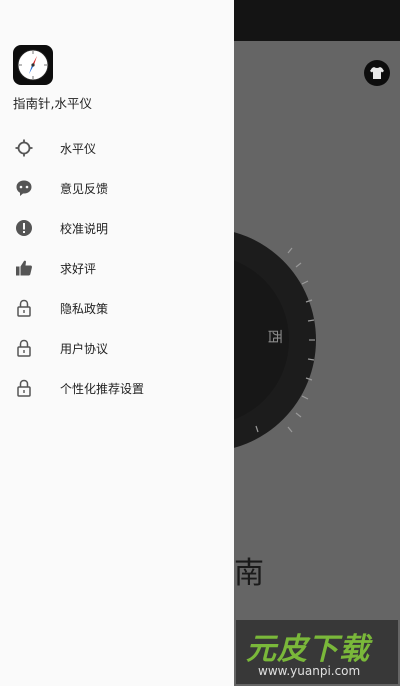  What do you see at coordinates (275, 336) in the screenshot?
I see `compass-west-label: 西` at bounding box center [275, 336].